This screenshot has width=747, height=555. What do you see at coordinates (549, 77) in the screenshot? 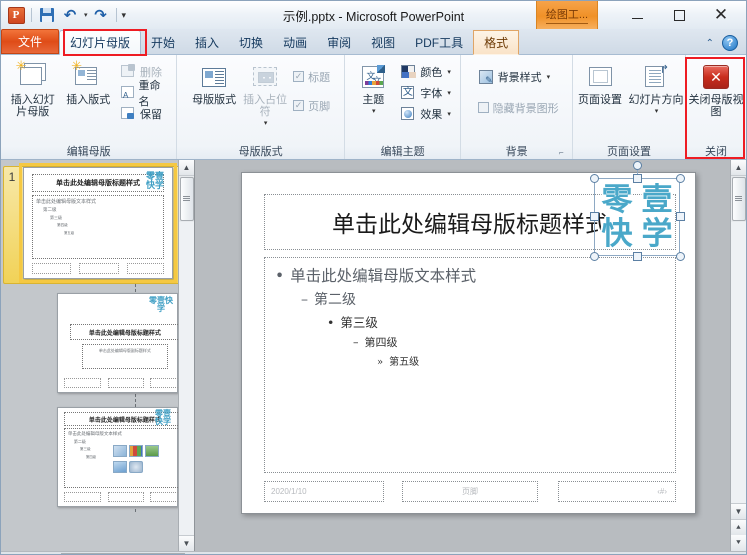
I see `background-styles-dropdown-icon: ▾` at bounding box center [549, 77].